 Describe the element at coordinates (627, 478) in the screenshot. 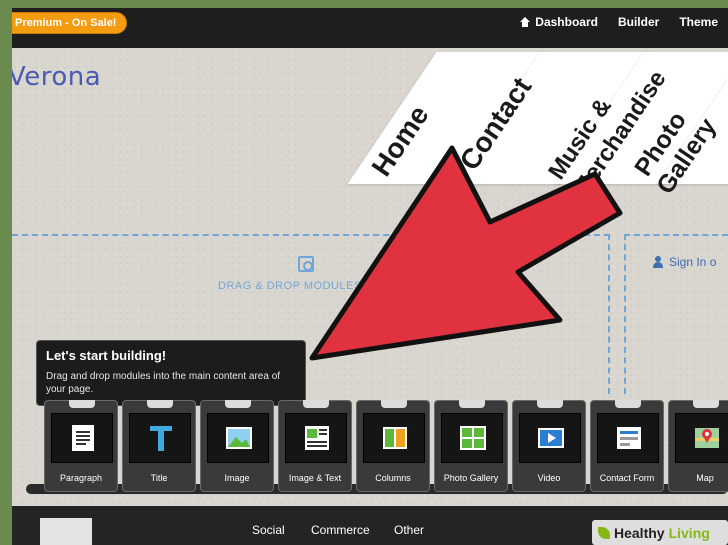

I see `module-label: Contact Form` at that location.